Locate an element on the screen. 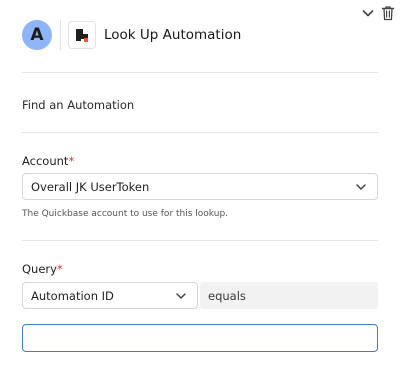 Image resolution: width=400 pixels, height=365 pixels. account-select-value: Overall JK UserToken is located at coordinates (90, 186).